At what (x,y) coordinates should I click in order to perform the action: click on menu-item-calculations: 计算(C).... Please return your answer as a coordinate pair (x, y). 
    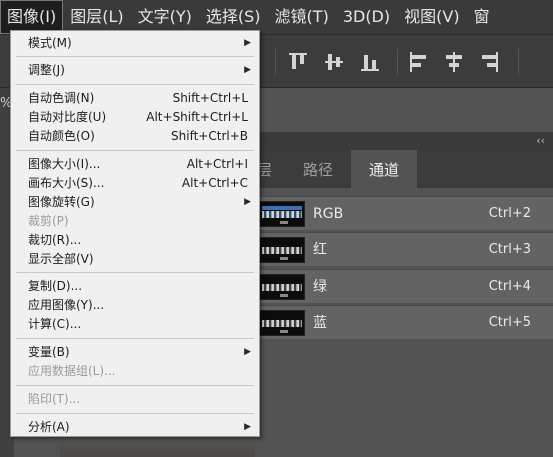
    Looking at the image, I should click on (135, 324).